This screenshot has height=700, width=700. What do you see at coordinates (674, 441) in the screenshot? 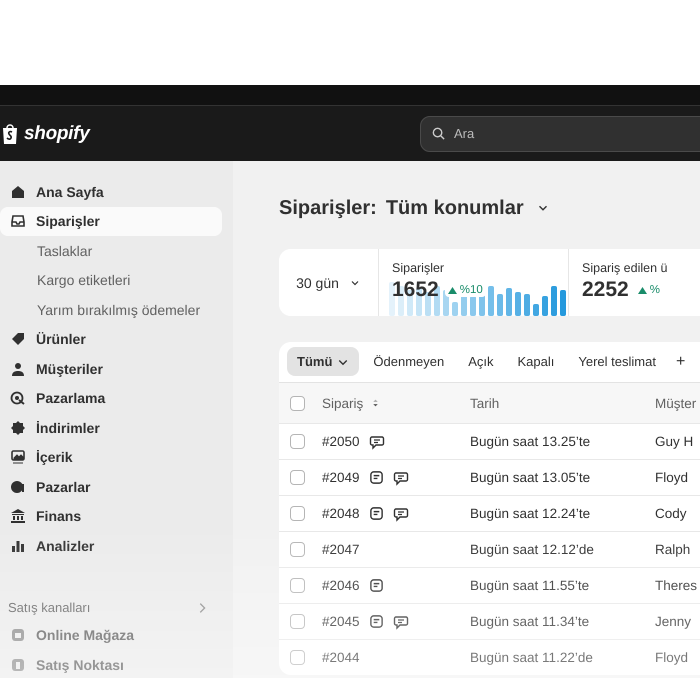
I see `table-cell: Guy H` at bounding box center [674, 441].